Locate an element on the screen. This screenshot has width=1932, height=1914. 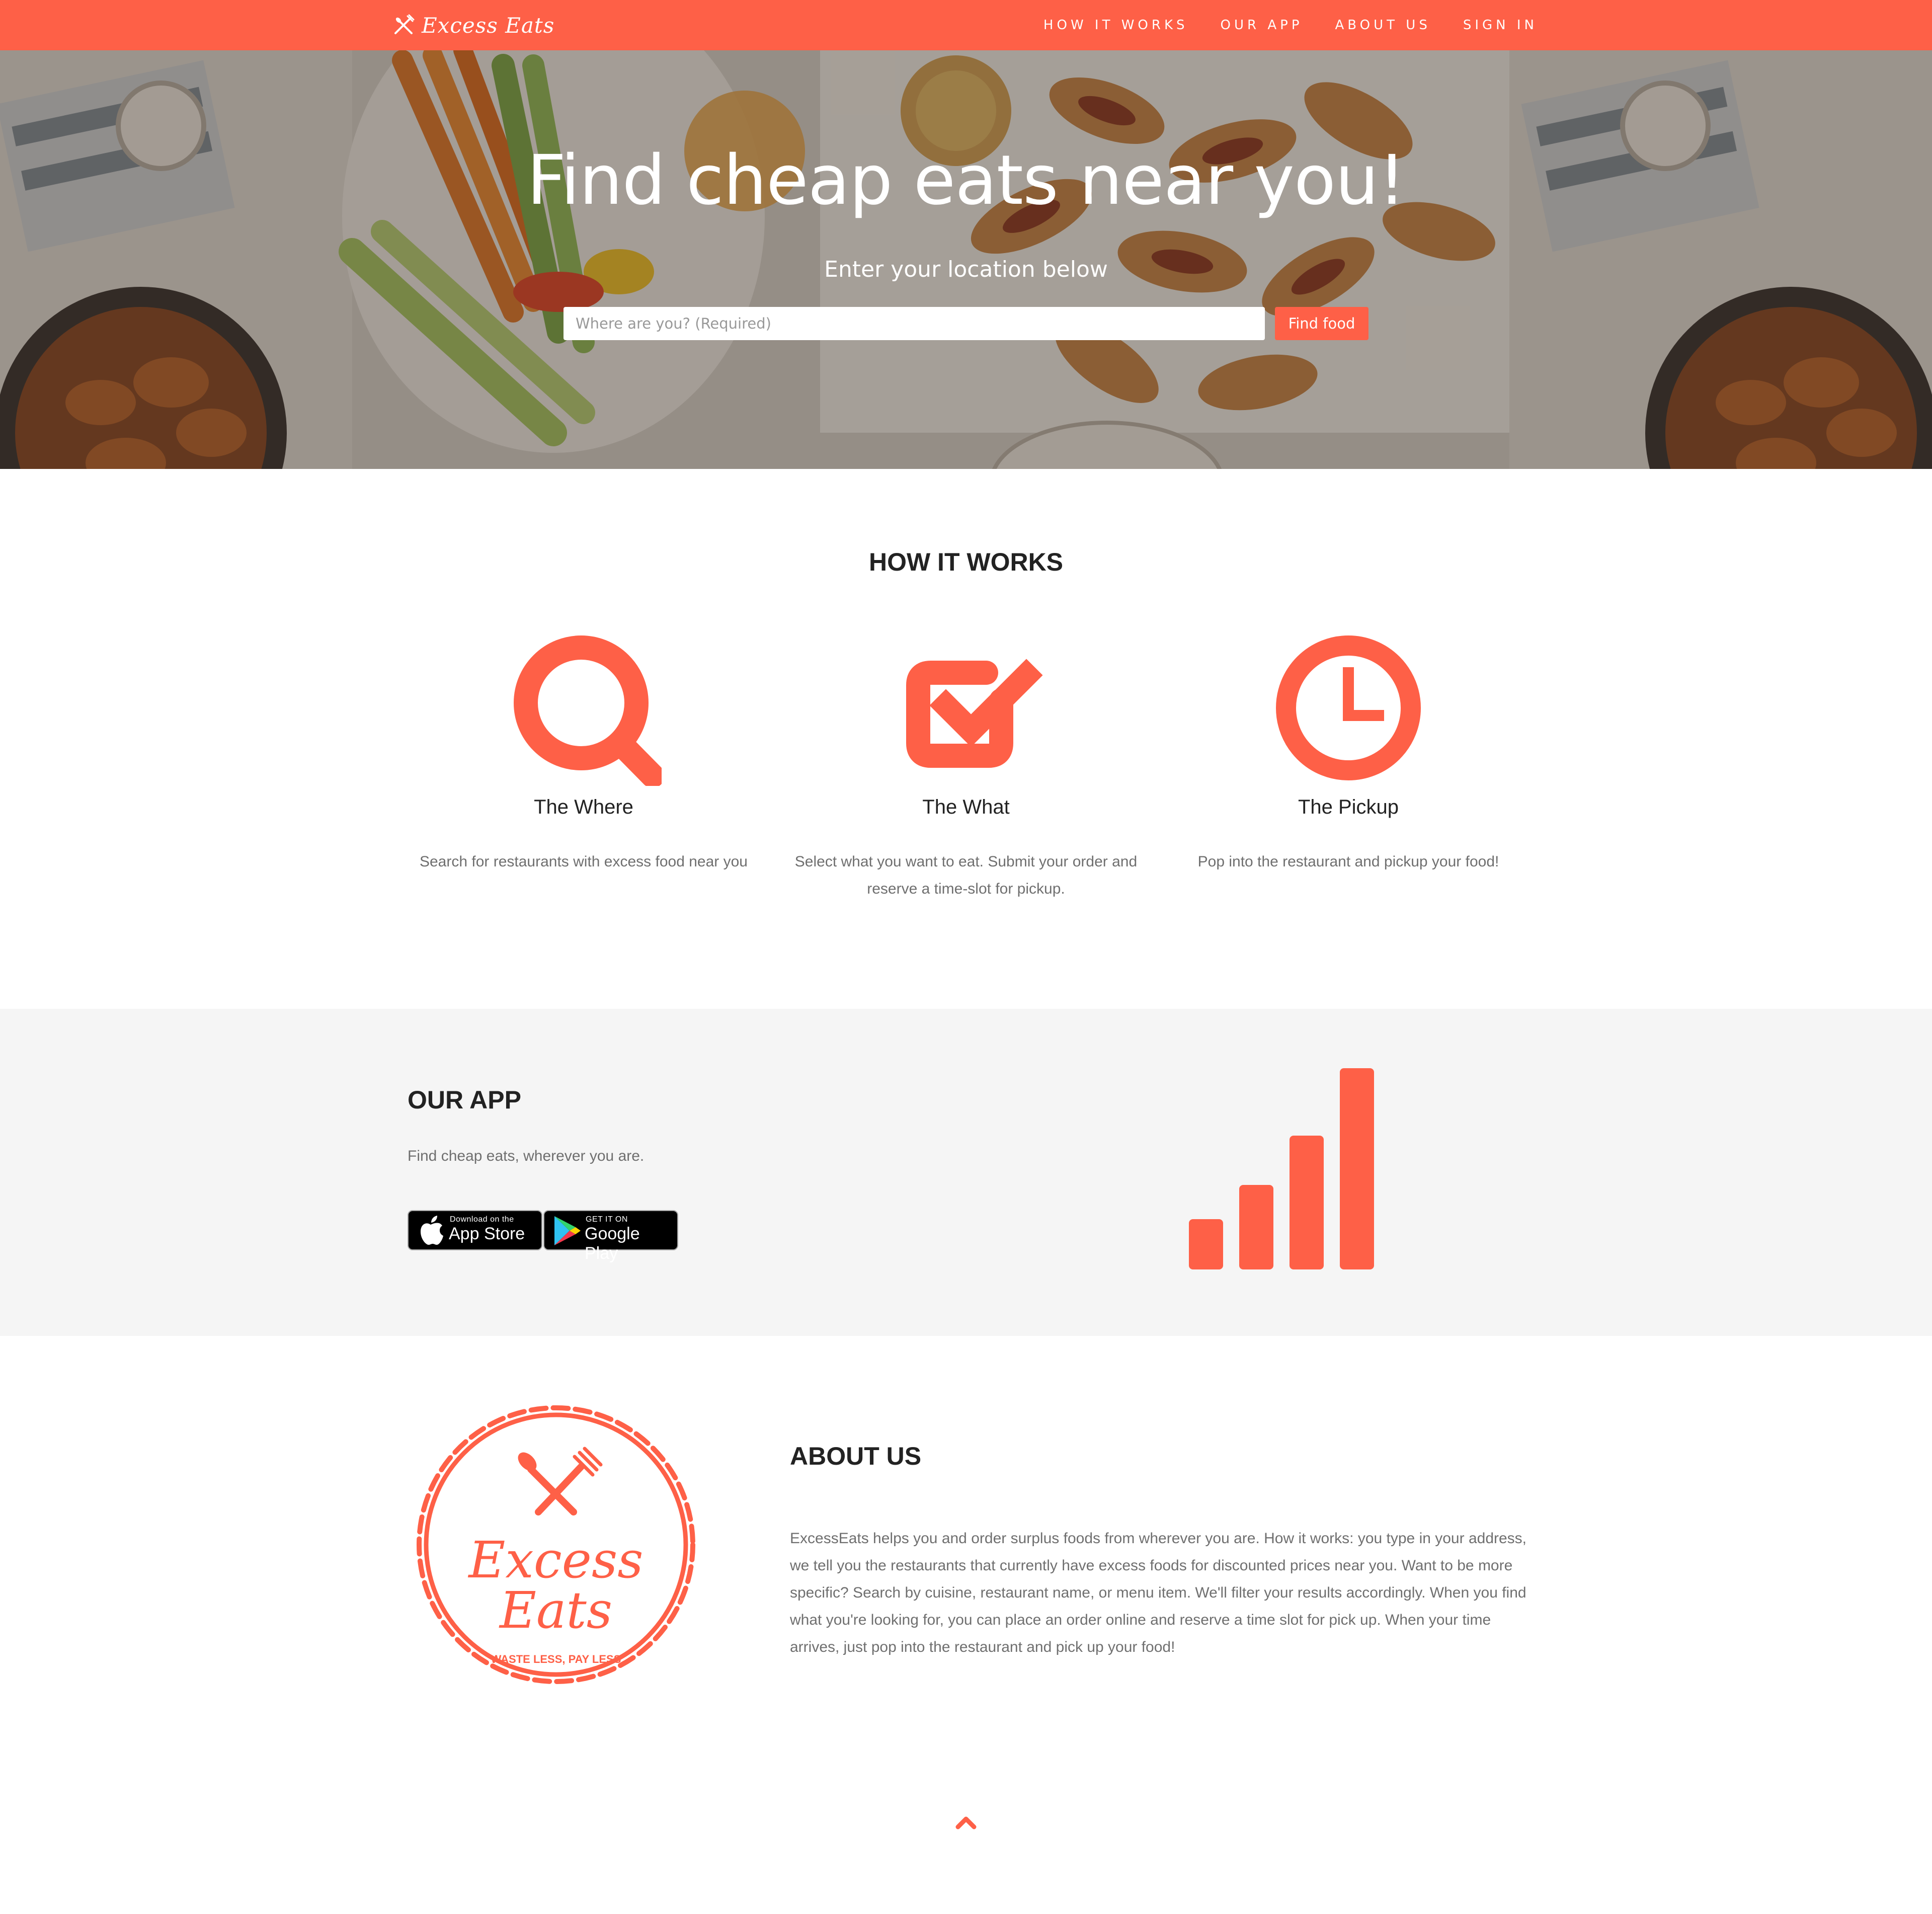
brand-name: Excess Eats is located at coordinates (489, 25).